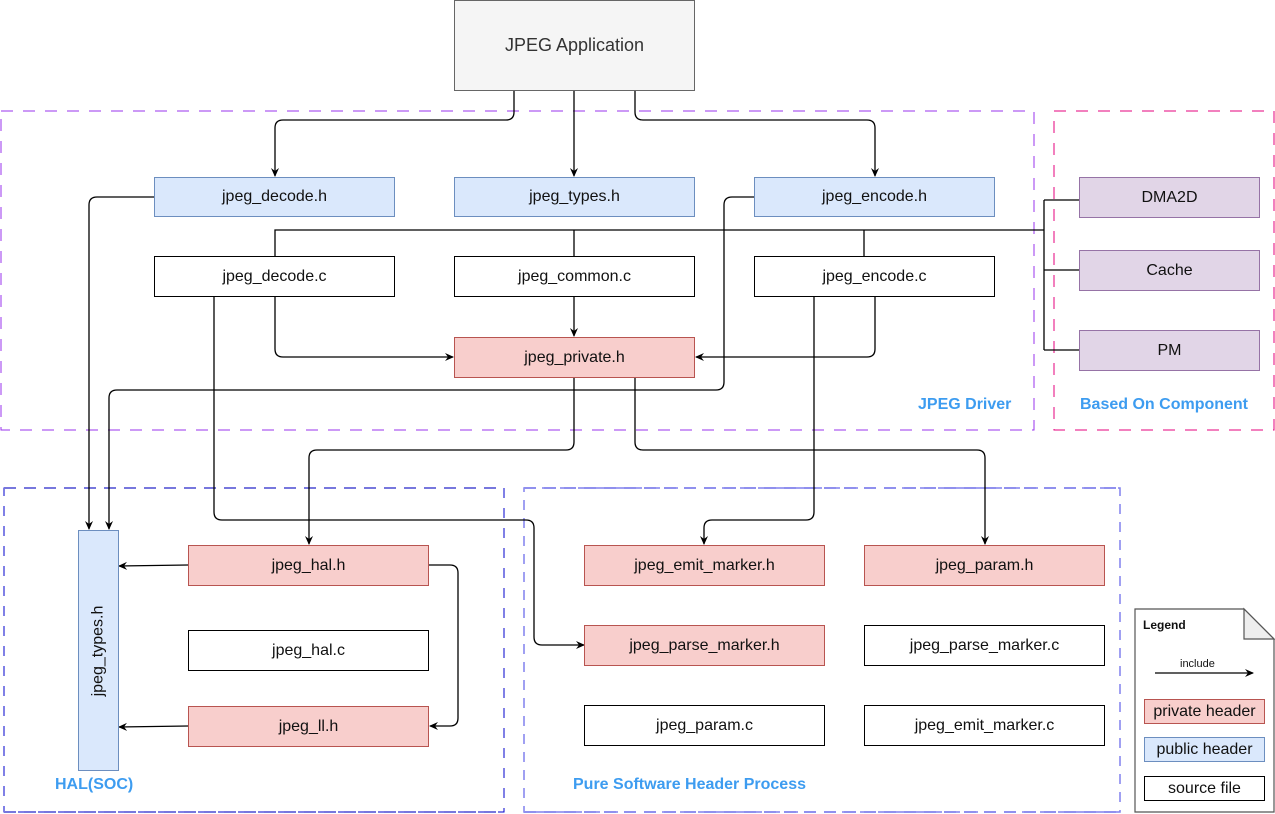  What do you see at coordinates (1204, 711) in the screenshot?
I see `legend-private-header: private header` at bounding box center [1204, 711].